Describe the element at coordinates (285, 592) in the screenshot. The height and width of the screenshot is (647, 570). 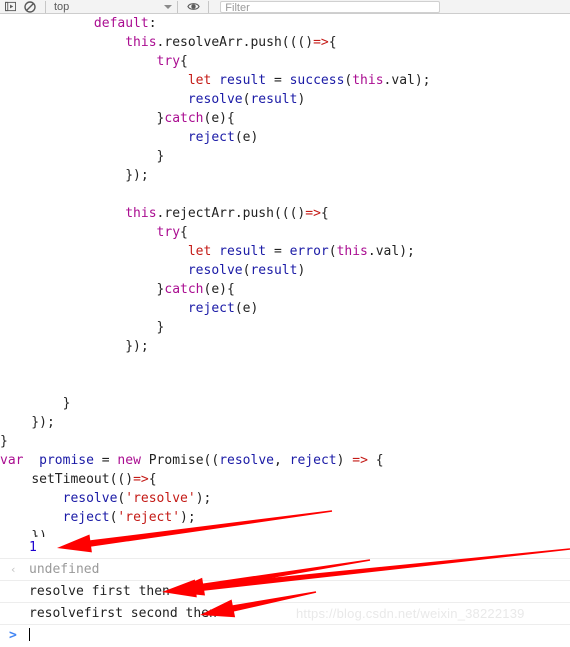
I see `console-log-row: resolve first then` at that location.